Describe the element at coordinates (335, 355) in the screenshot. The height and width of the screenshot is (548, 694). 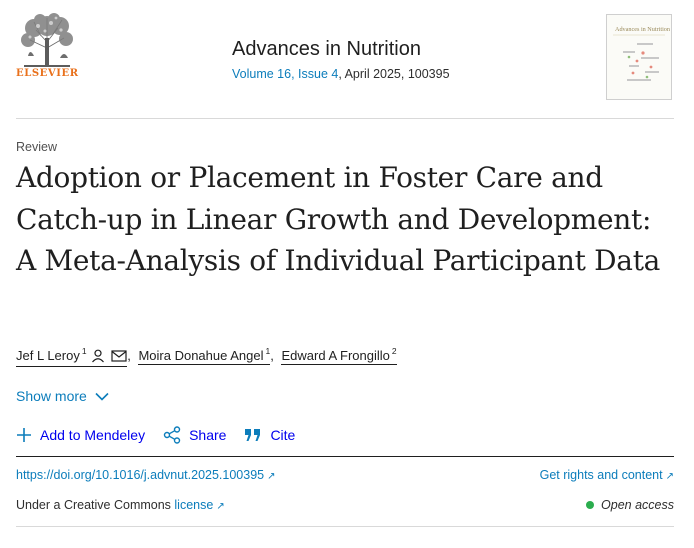
I see `author-name: Edward A Frongillo` at that location.